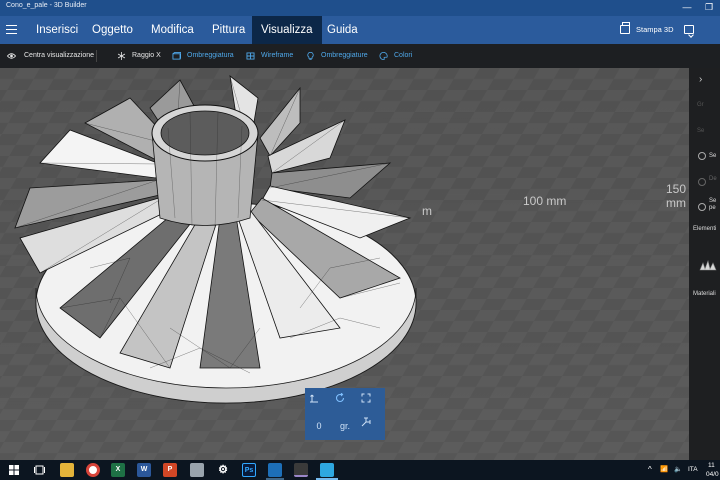  Describe the element at coordinates (223, 470) in the screenshot. I see `settings-icon: ⚙` at that location.